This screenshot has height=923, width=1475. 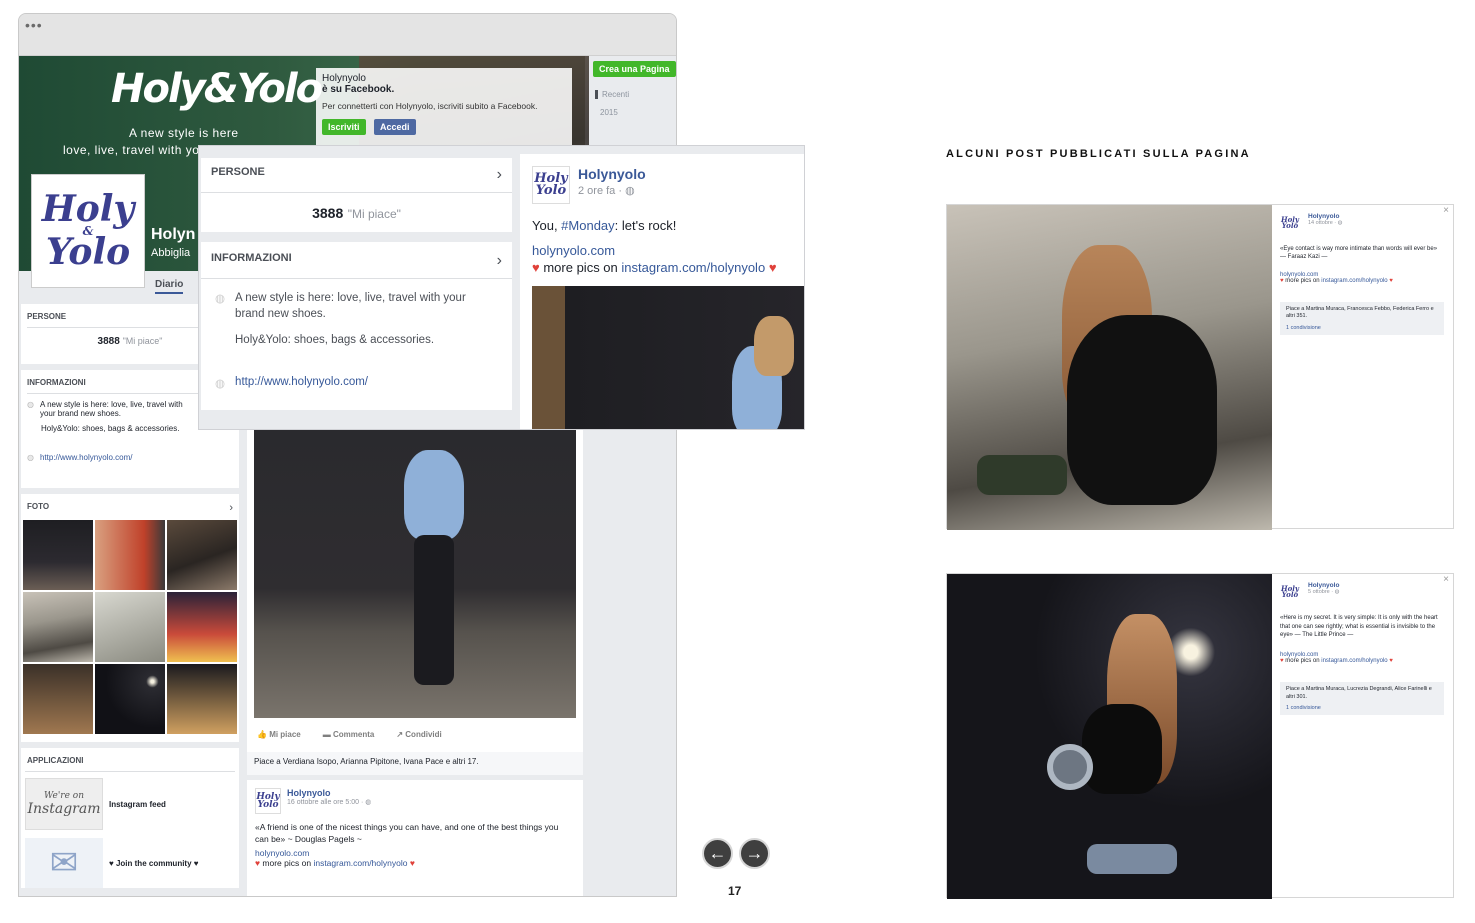 I want to click on apps-title: APPLICAZIONI, so click(x=55, y=760).